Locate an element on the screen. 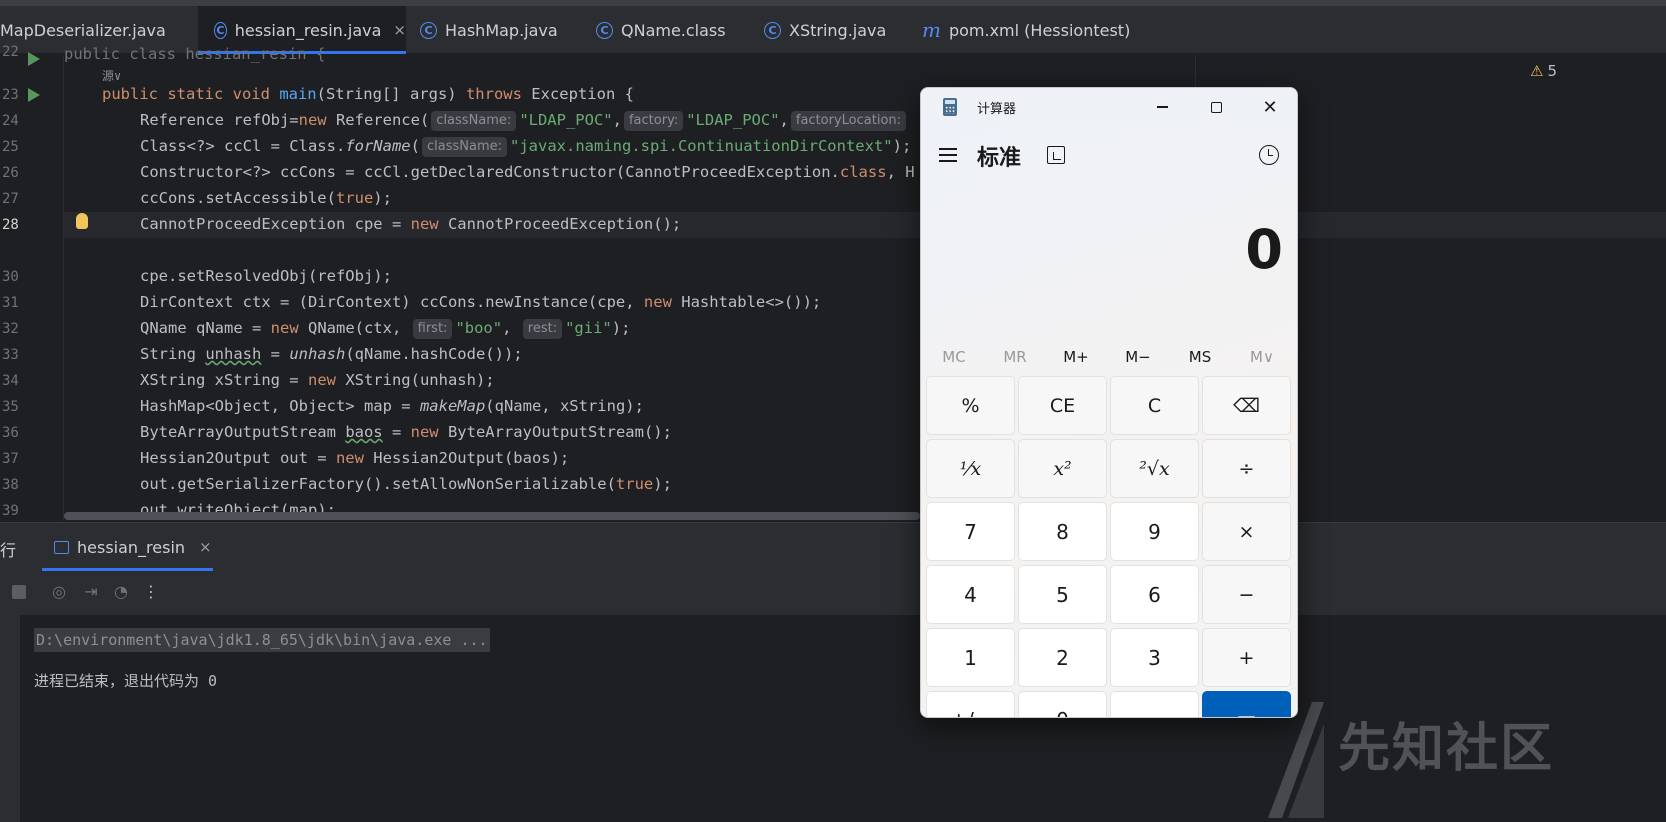 This screenshot has width=1666, height=822. tab-qname: C QName.class is located at coordinates (676, 30).